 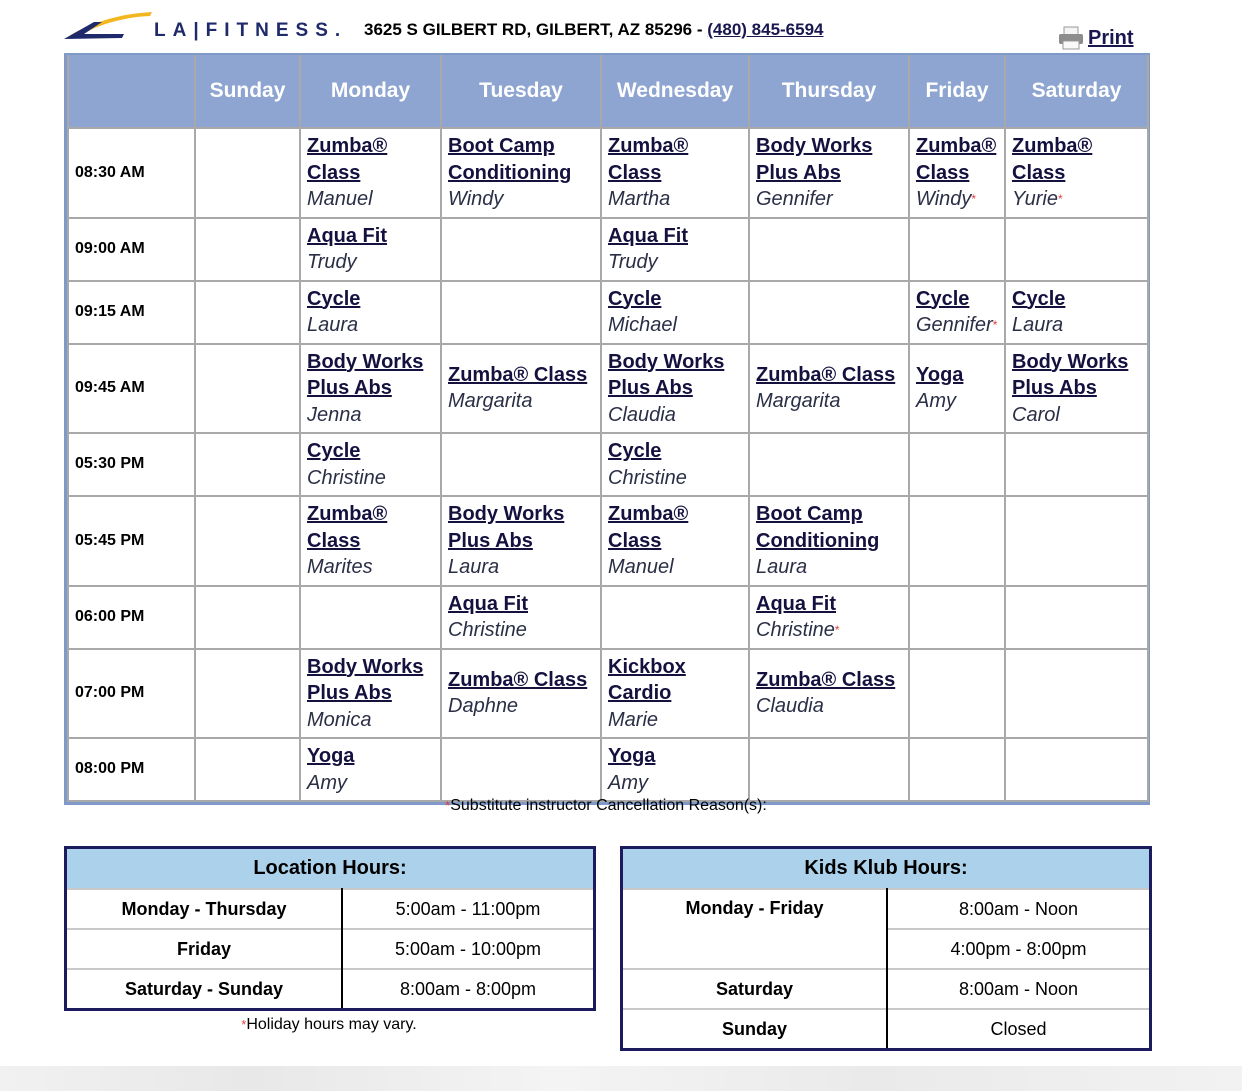 I want to click on print-link: Print, so click(x=1111, y=38).